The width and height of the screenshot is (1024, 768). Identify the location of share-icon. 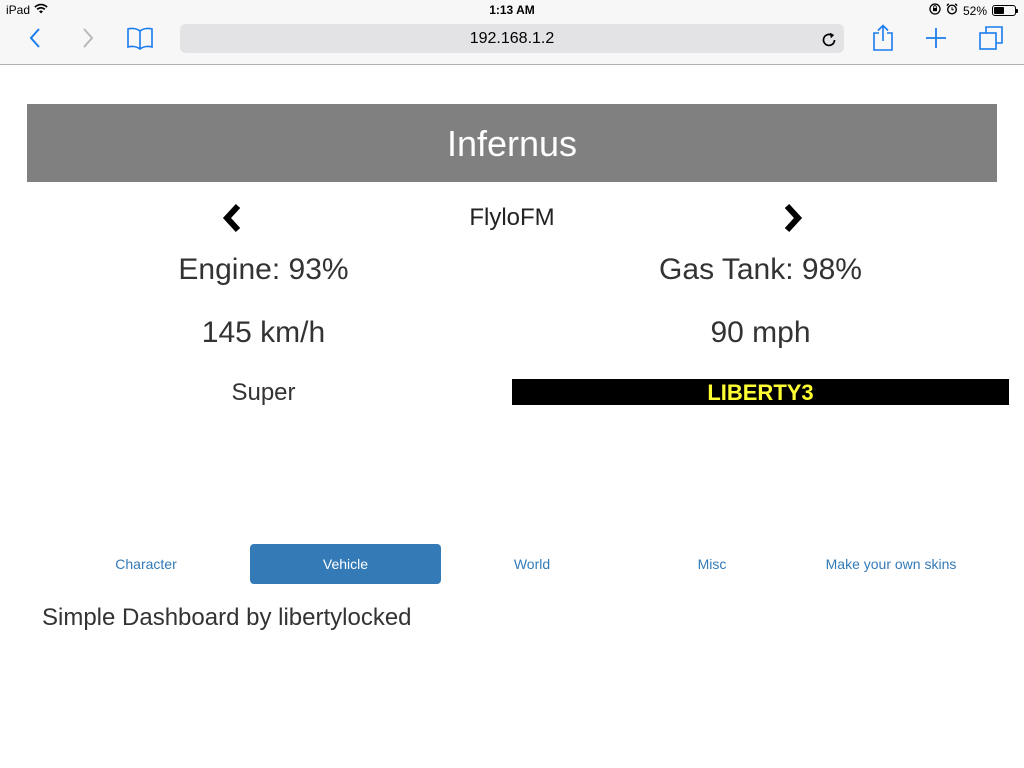
(883, 40).